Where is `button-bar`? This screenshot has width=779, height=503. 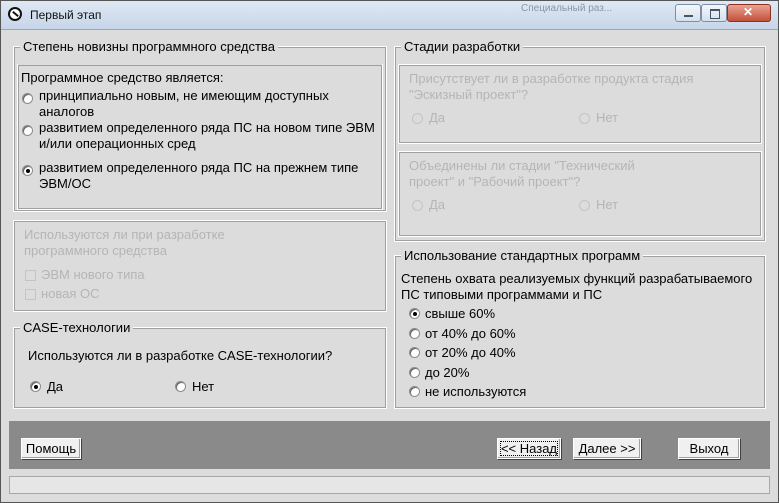 button-bar is located at coordinates (389, 445).